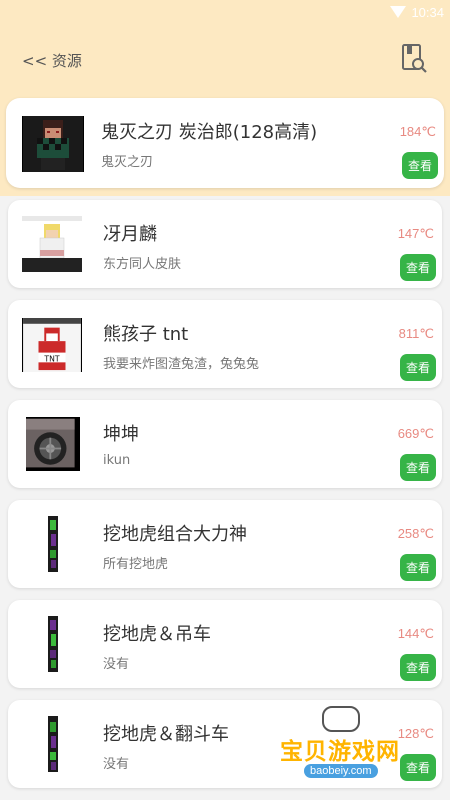  What do you see at coordinates (416, 333) in the screenshot?
I see `item-temperature: 811℃` at bounding box center [416, 333].